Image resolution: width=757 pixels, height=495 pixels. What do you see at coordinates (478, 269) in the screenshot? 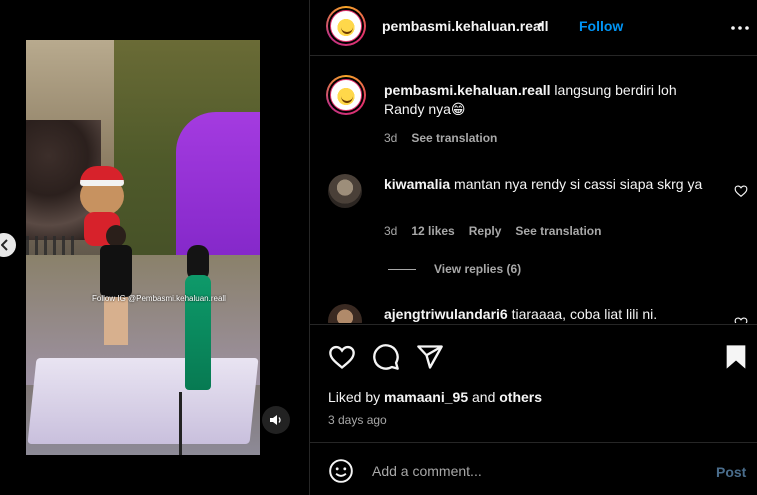
I see `view-replies-label: View replies (6)` at bounding box center [478, 269].